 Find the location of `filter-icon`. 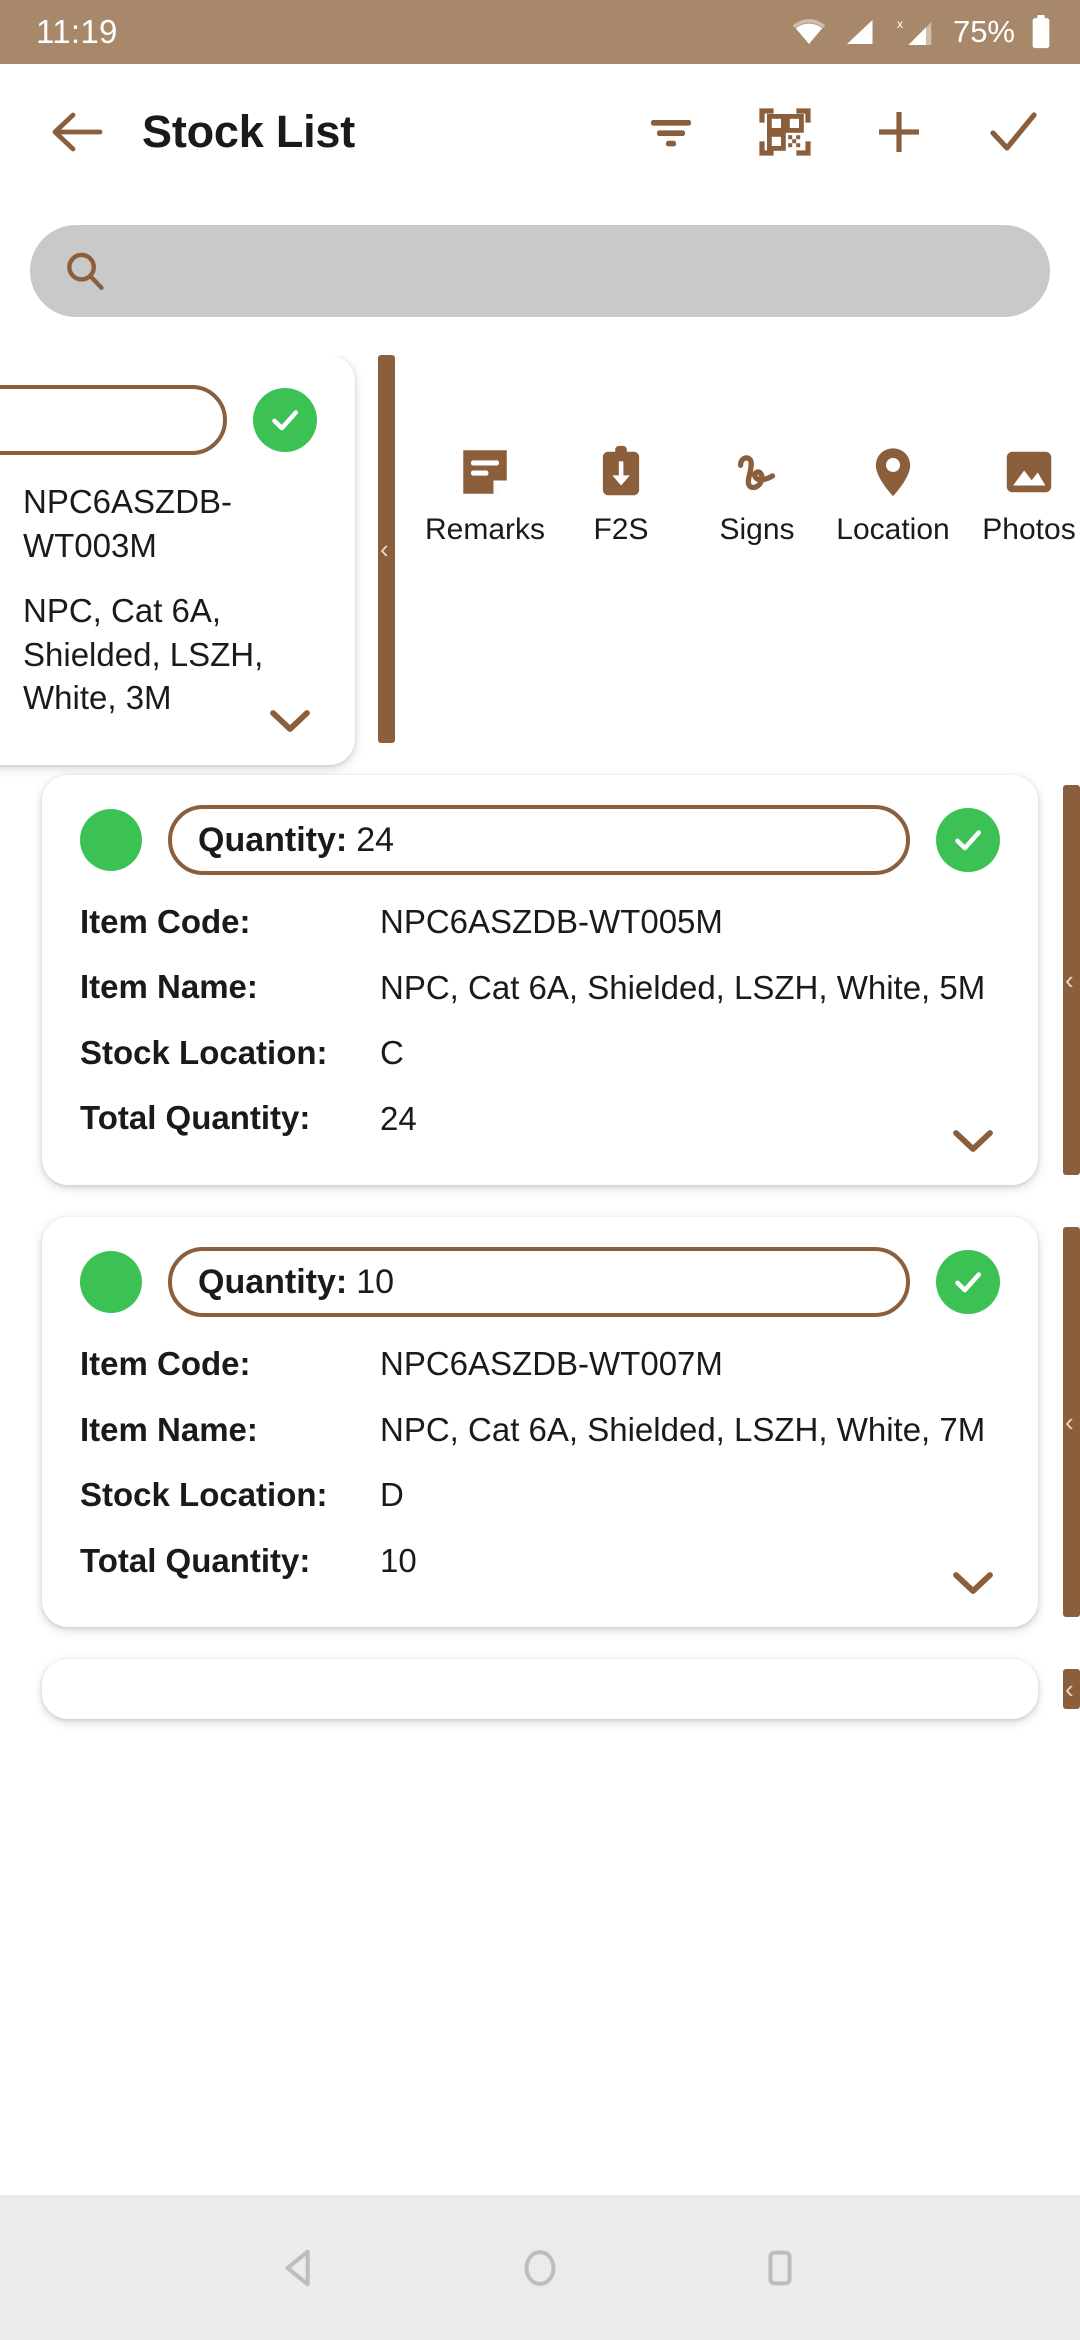

filter-icon is located at coordinates (671, 132).